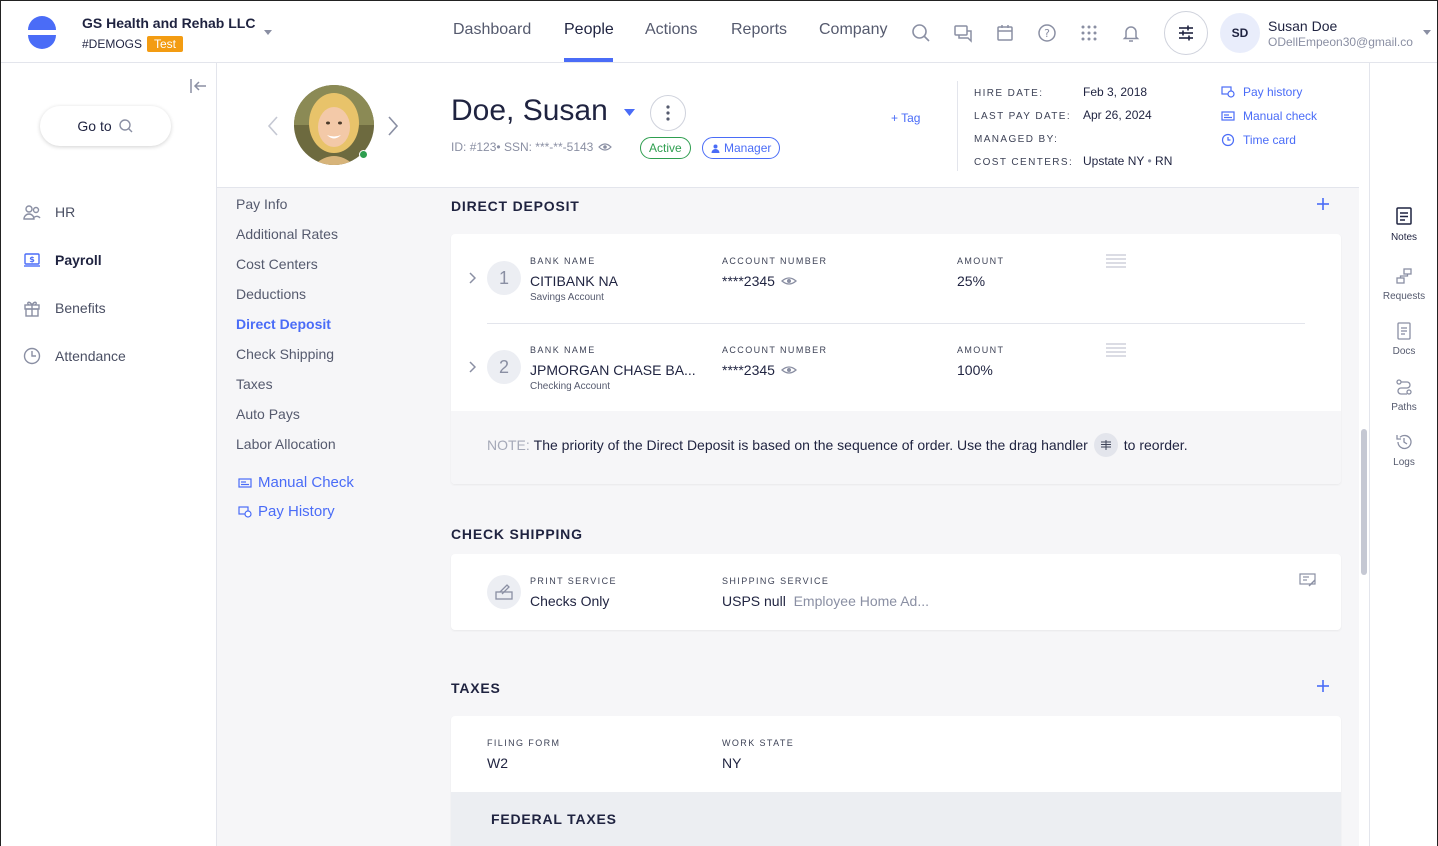 Image resolution: width=1438 pixels, height=846 pixels. I want to click on nav-actions: Actions, so click(671, 30).